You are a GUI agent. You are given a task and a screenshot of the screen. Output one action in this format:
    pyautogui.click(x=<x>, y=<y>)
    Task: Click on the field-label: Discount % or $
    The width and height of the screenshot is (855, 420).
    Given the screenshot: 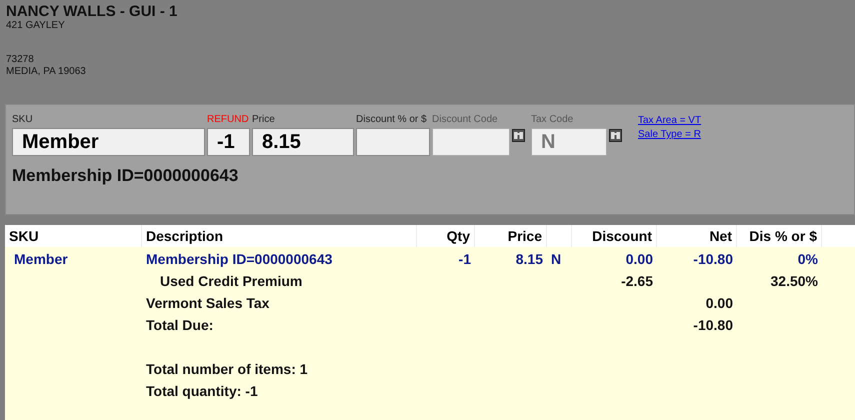 What is the action you would take?
    pyautogui.click(x=391, y=119)
    